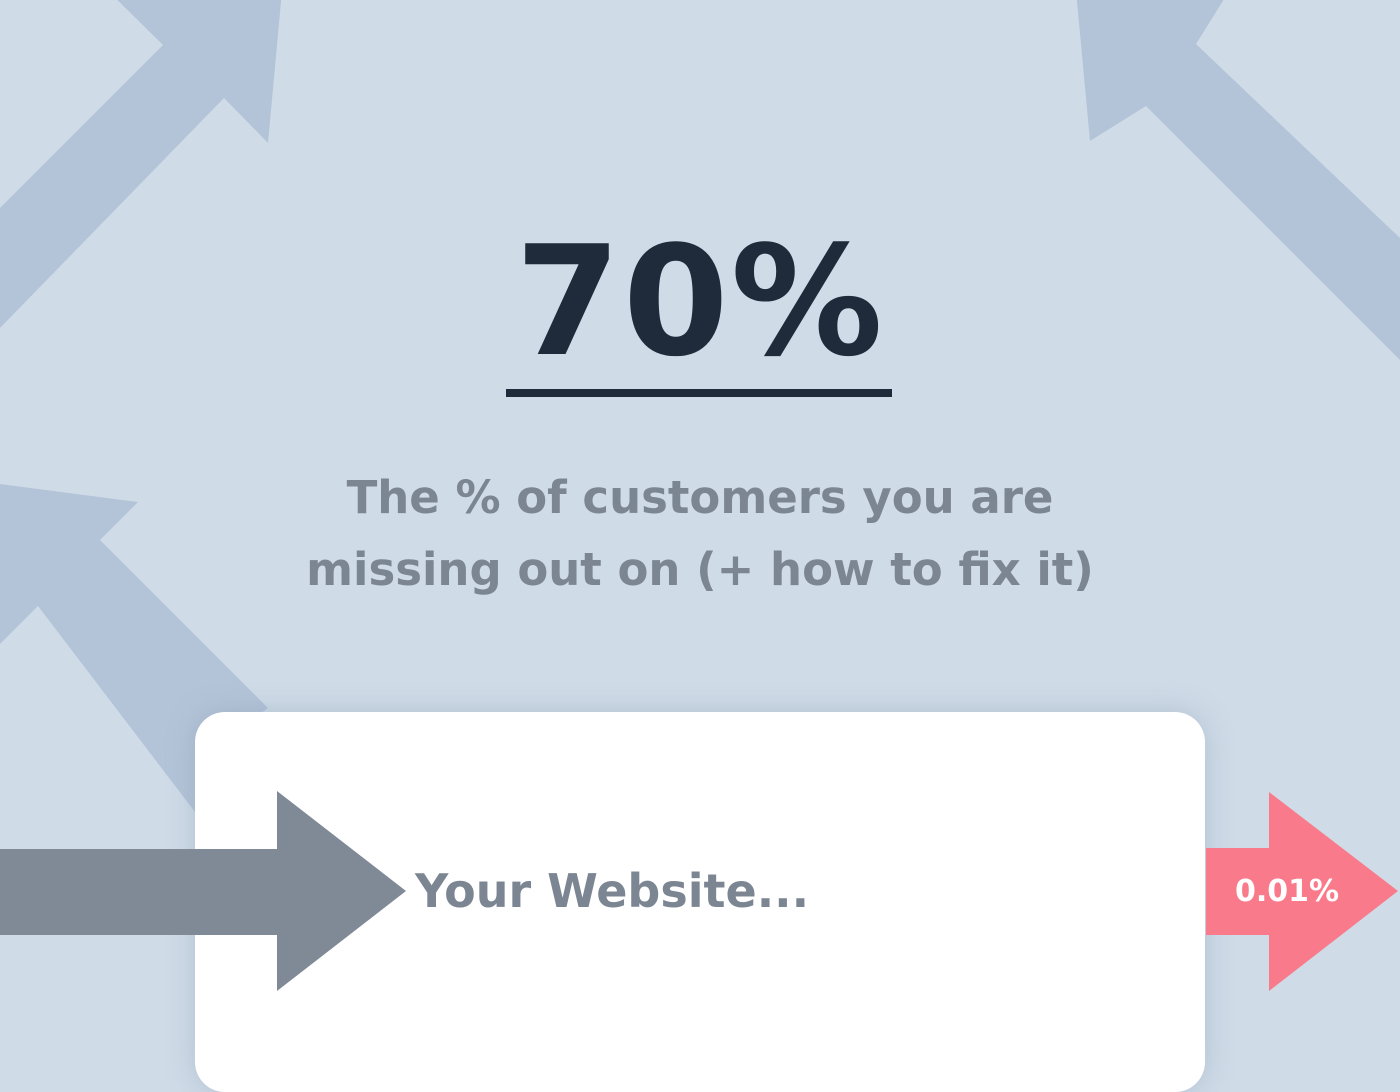 The height and width of the screenshot is (1092, 1400). I want to click on output-percentage: 0.01%, so click(1287, 891).